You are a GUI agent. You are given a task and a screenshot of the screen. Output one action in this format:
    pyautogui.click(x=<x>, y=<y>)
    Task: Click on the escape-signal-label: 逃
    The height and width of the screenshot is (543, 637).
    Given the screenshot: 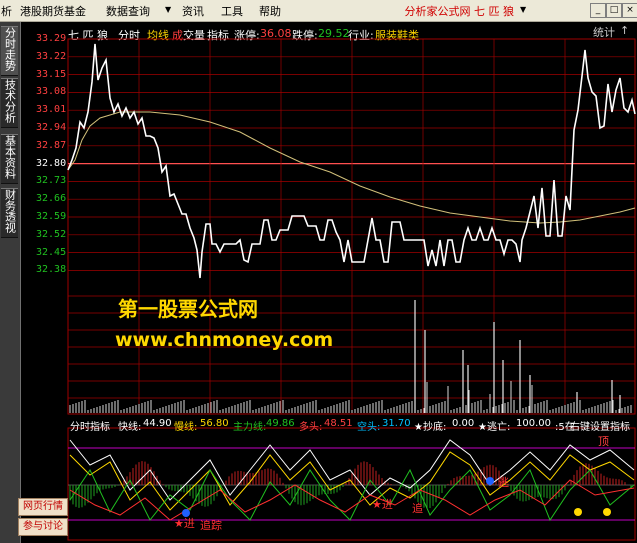 What is the action you would take?
    pyautogui.click(x=503, y=482)
    